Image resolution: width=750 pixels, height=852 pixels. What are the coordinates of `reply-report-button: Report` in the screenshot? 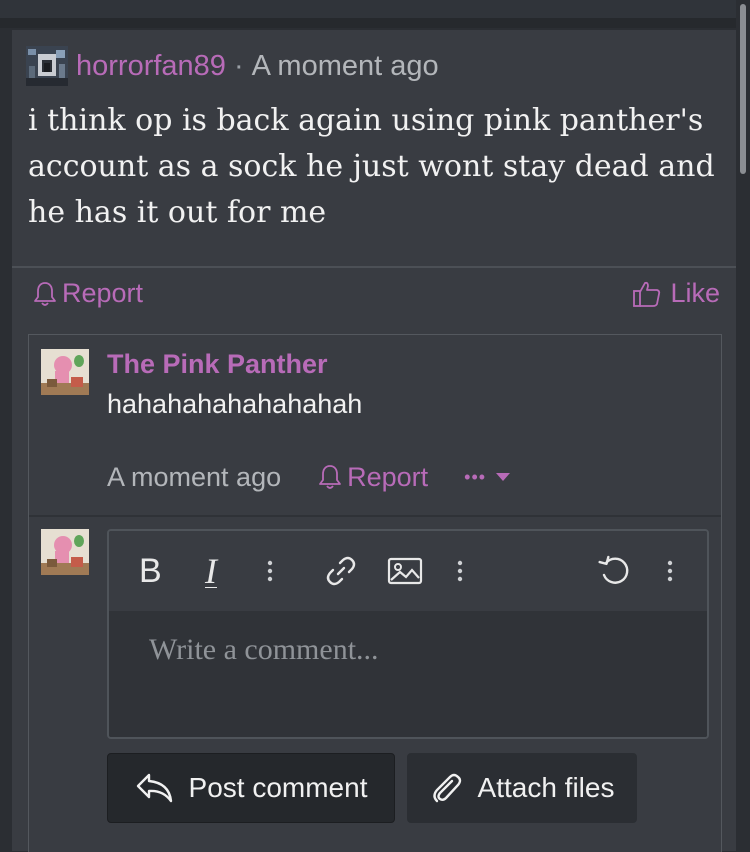 It's located at (372, 477).